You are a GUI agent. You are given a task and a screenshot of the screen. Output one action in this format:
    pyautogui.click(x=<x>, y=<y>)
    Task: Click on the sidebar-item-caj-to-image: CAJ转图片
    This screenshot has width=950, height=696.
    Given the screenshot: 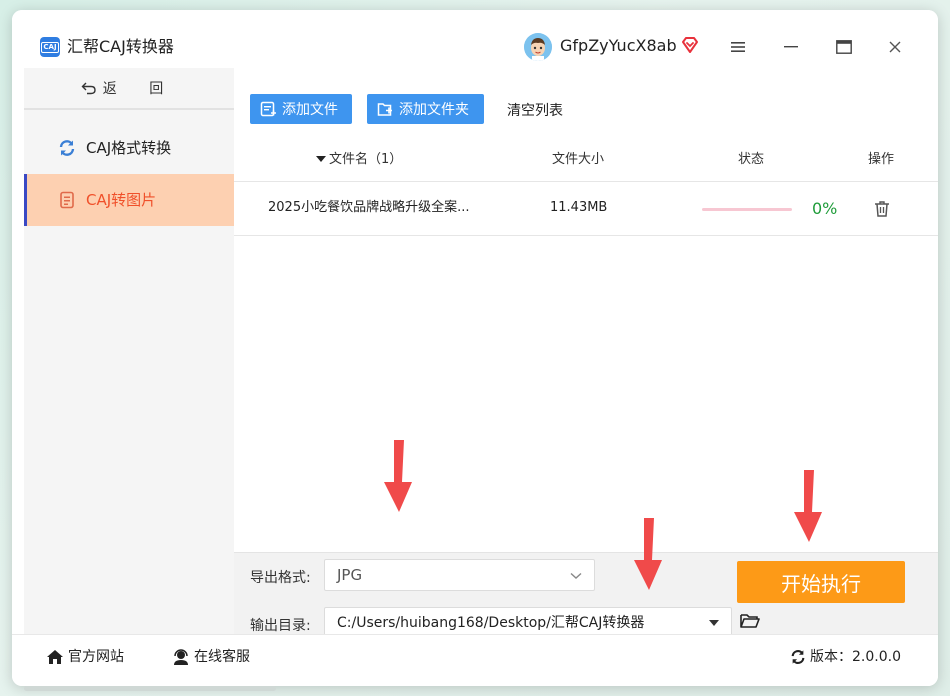 What is the action you would take?
    pyautogui.click(x=129, y=200)
    